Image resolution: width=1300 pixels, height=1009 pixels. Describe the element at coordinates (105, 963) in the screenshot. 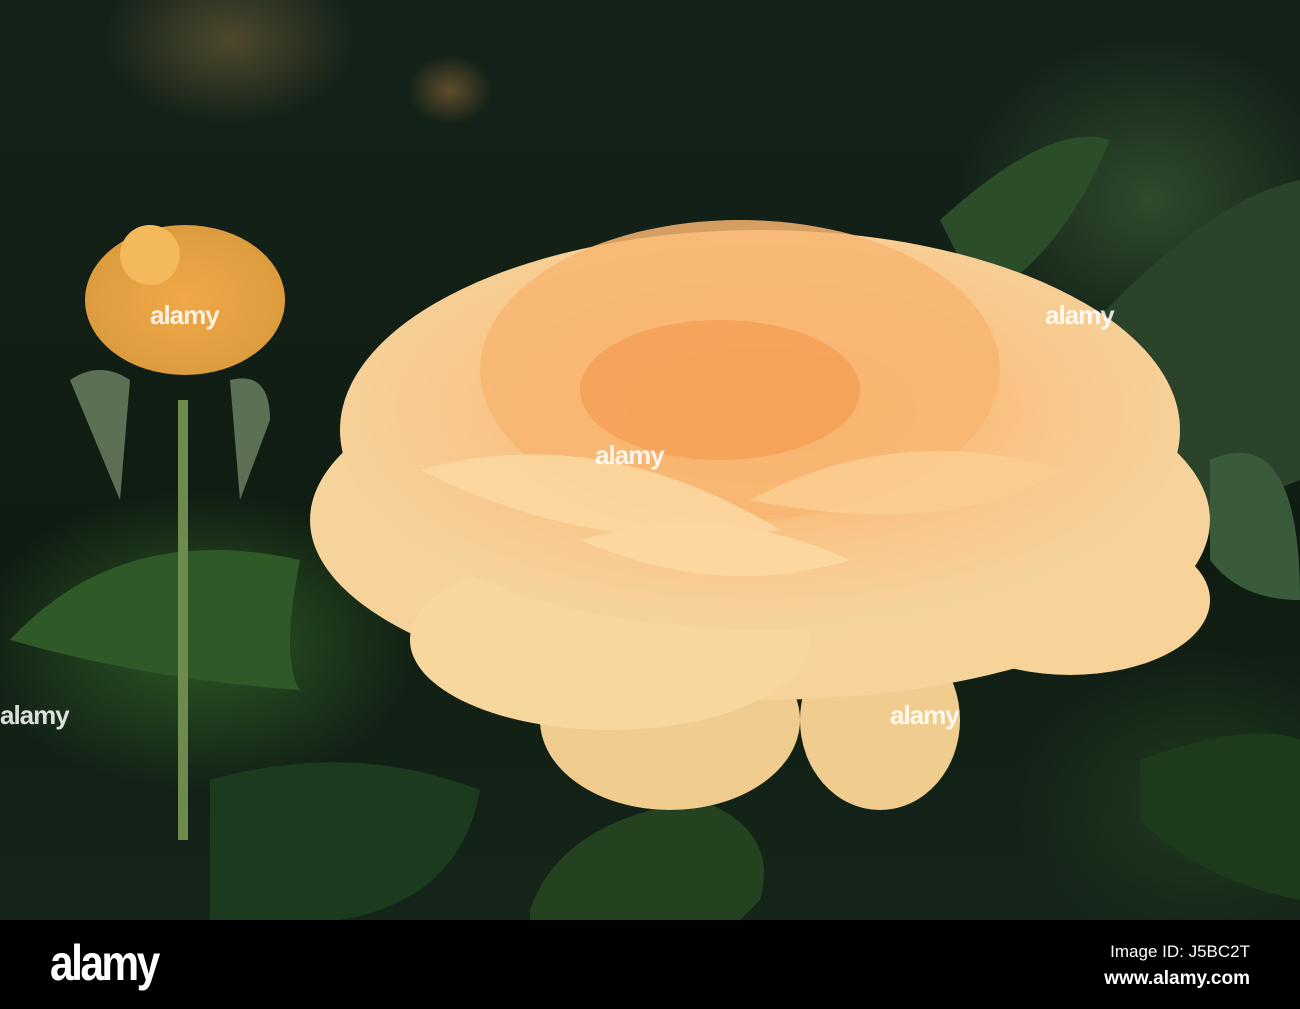

I see `alamy-logo: alamy` at that location.